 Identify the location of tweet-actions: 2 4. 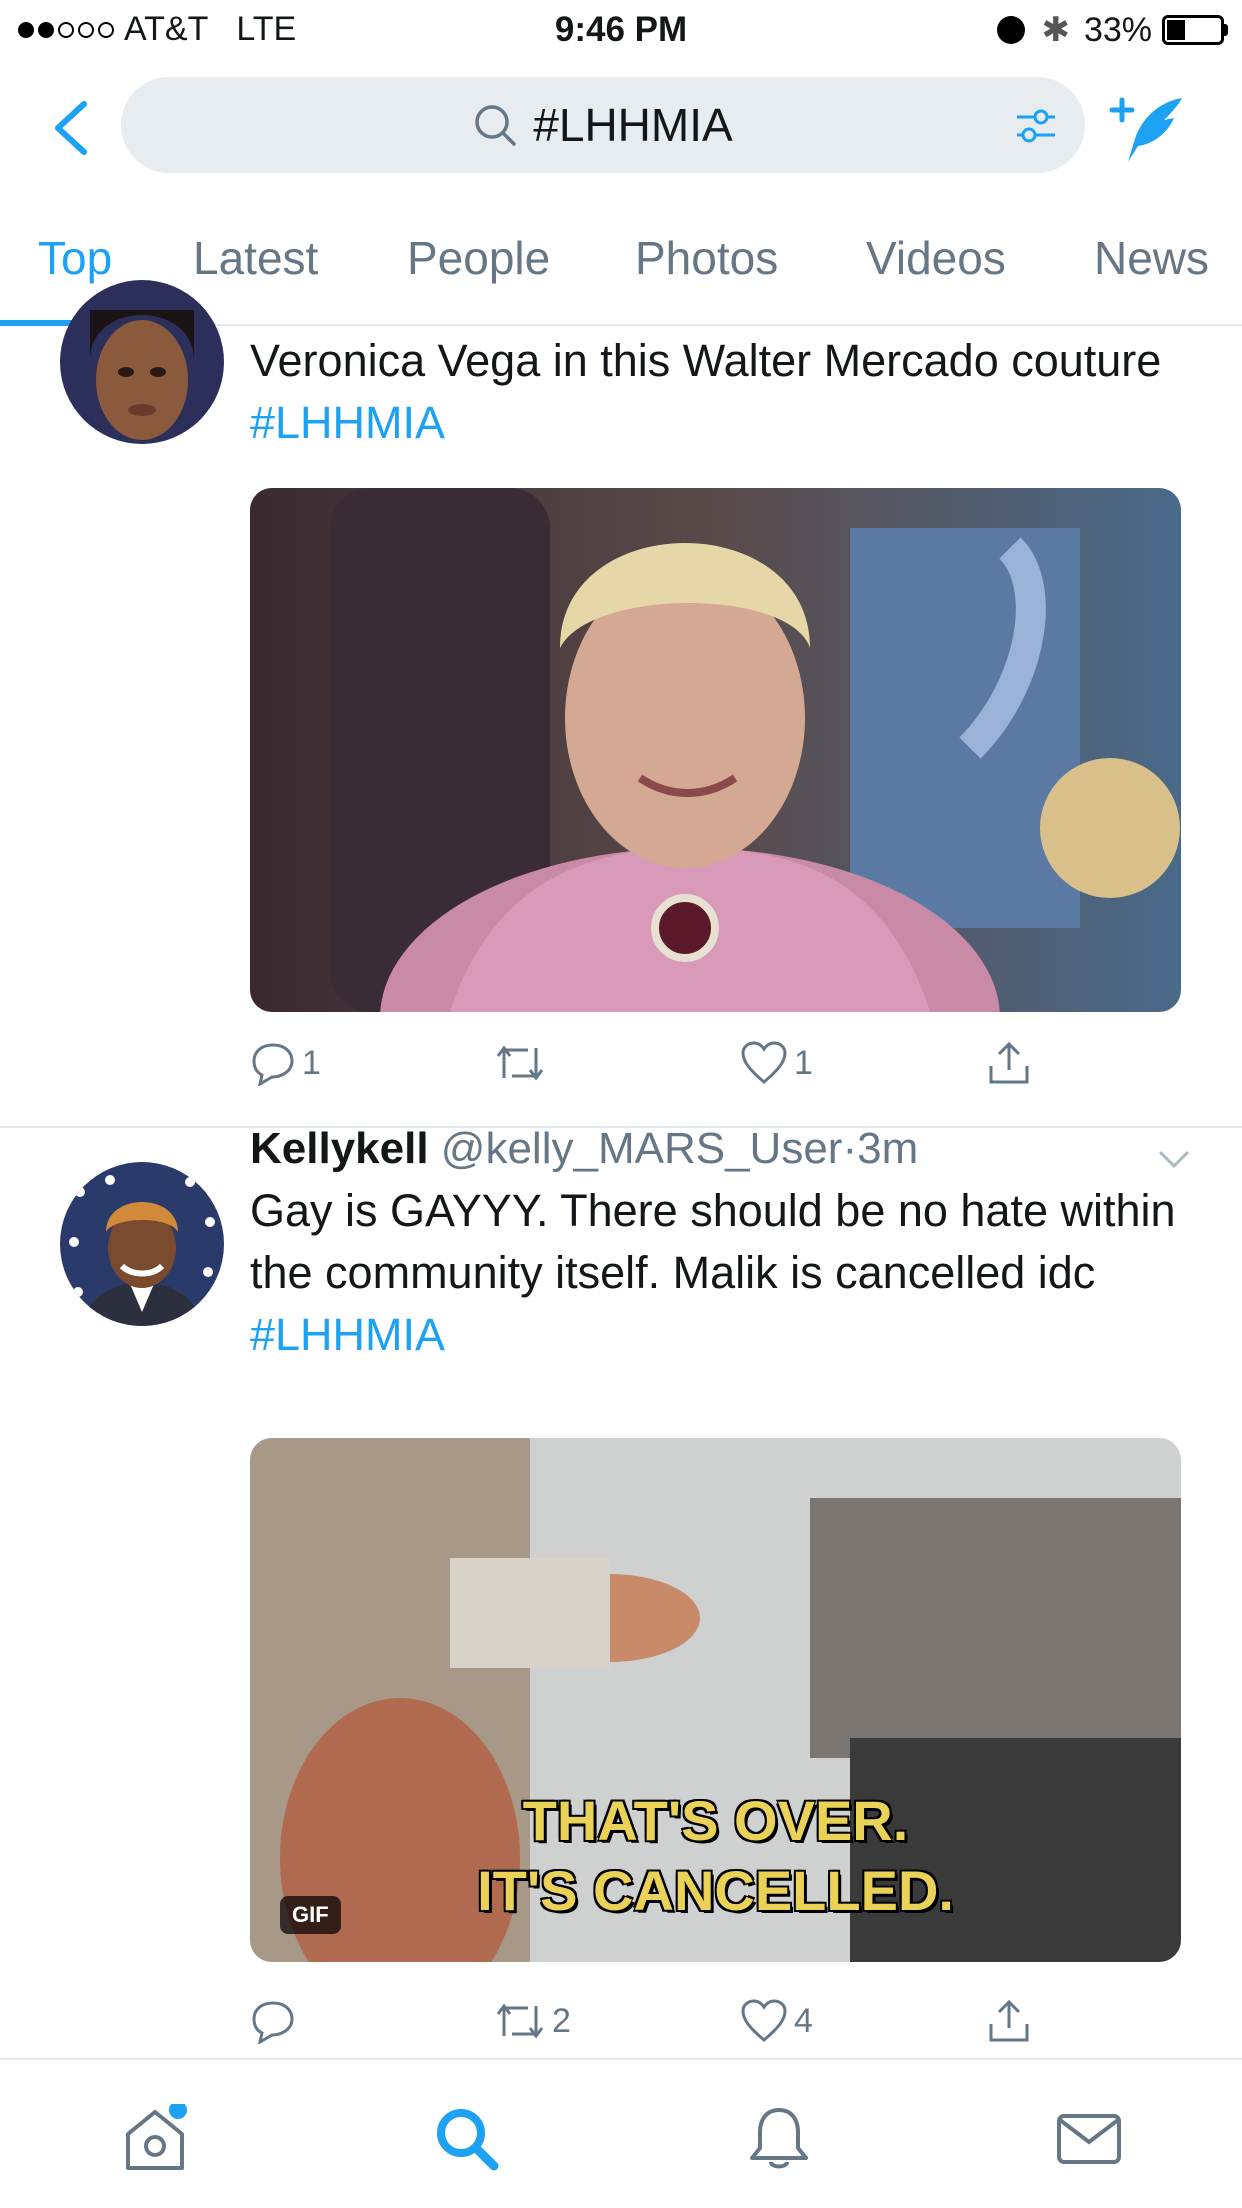
(660, 2028).